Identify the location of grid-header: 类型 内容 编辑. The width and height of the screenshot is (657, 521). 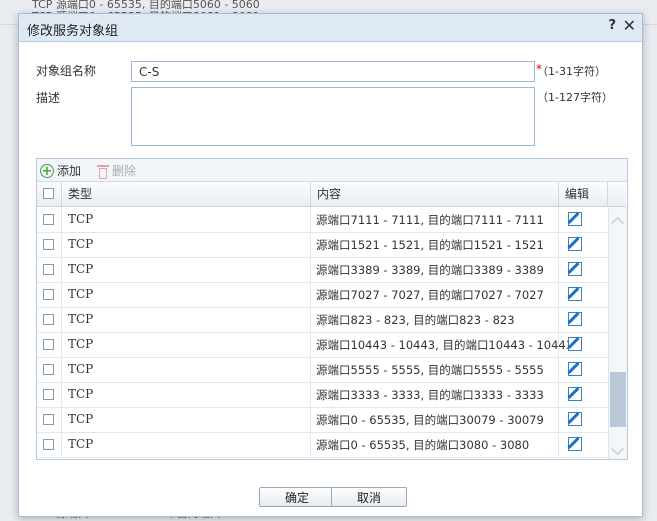
(331, 194).